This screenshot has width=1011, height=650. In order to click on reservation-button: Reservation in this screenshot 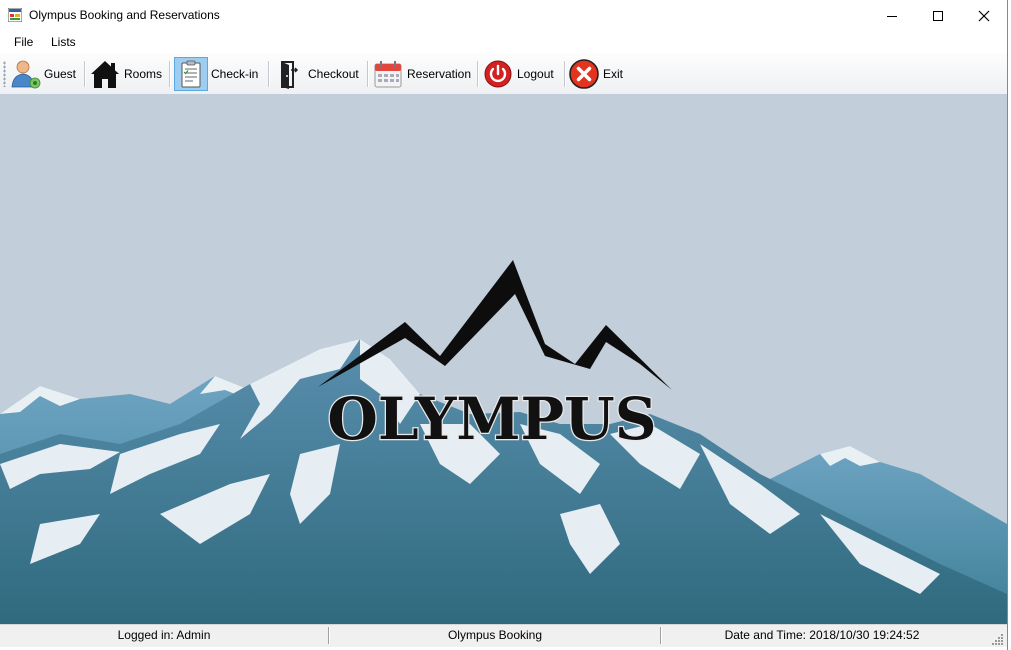, I will do `click(421, 73)`.